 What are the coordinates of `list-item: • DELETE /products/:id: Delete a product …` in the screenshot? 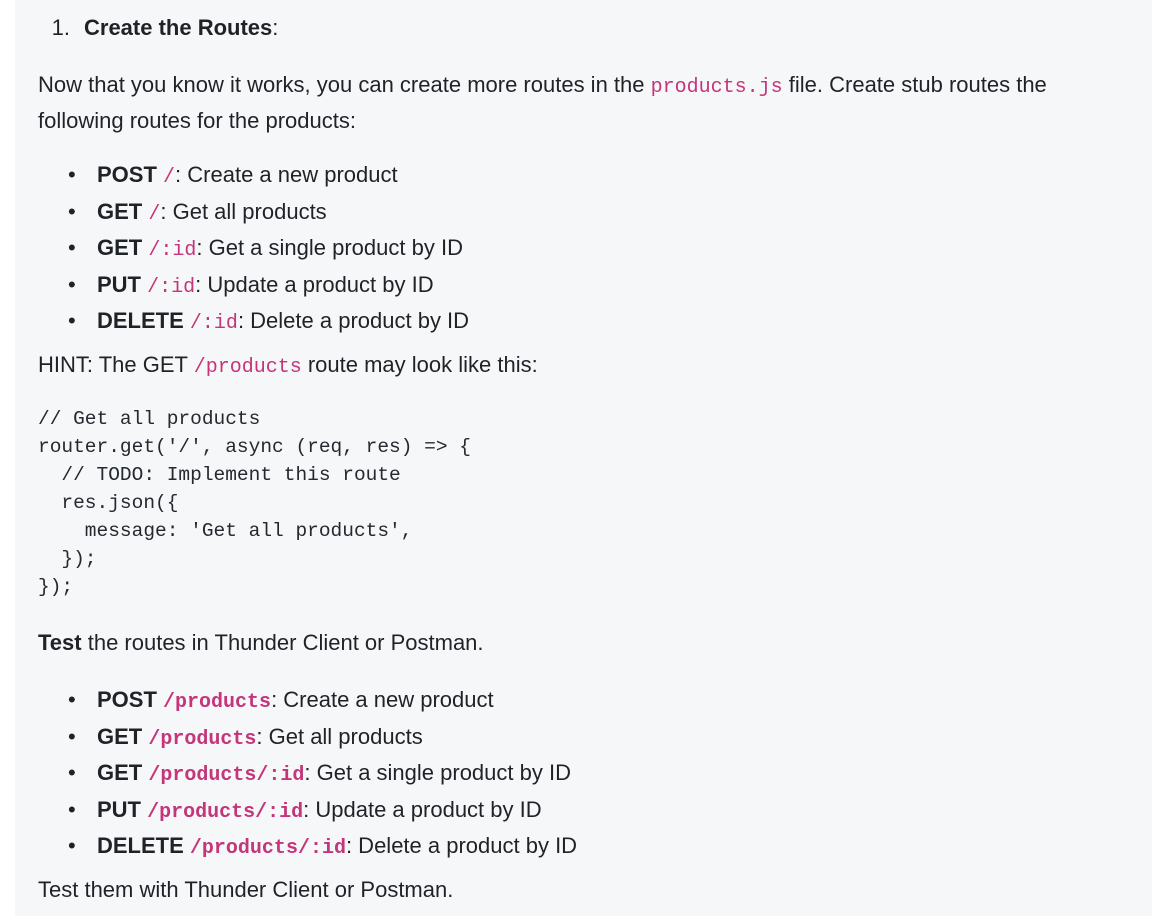 It's located at (307, 847).